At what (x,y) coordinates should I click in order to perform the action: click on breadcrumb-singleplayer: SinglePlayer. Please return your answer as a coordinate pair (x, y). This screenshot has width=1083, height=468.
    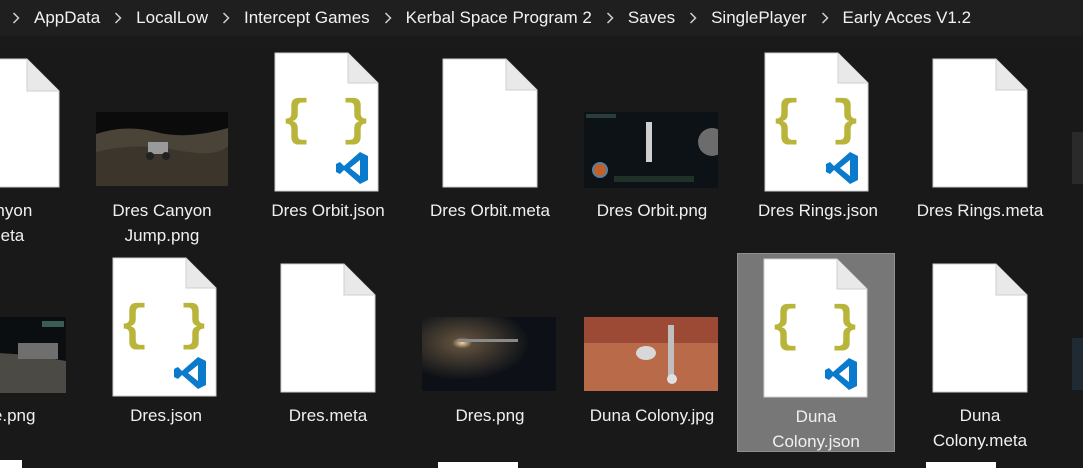
    Looking at the image, I should click on (758, 18).